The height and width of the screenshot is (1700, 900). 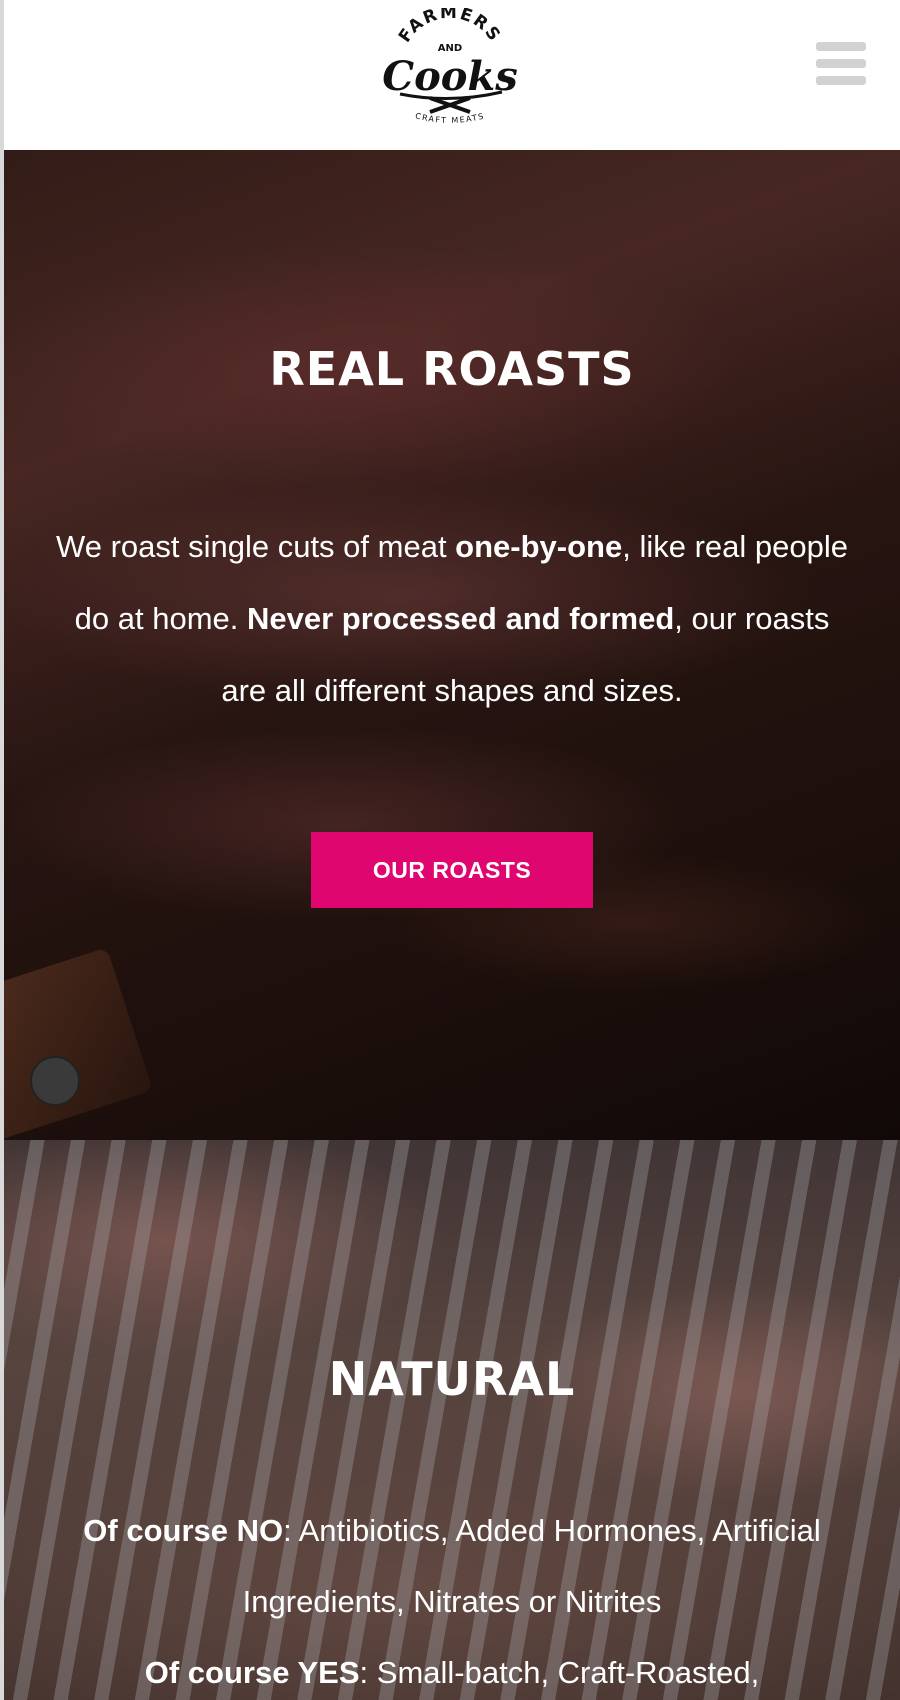 What do you see at coordinates (450, 27) in the screenshot?
I see `svg-text: FARMERS` at bounding box center [450, 27].